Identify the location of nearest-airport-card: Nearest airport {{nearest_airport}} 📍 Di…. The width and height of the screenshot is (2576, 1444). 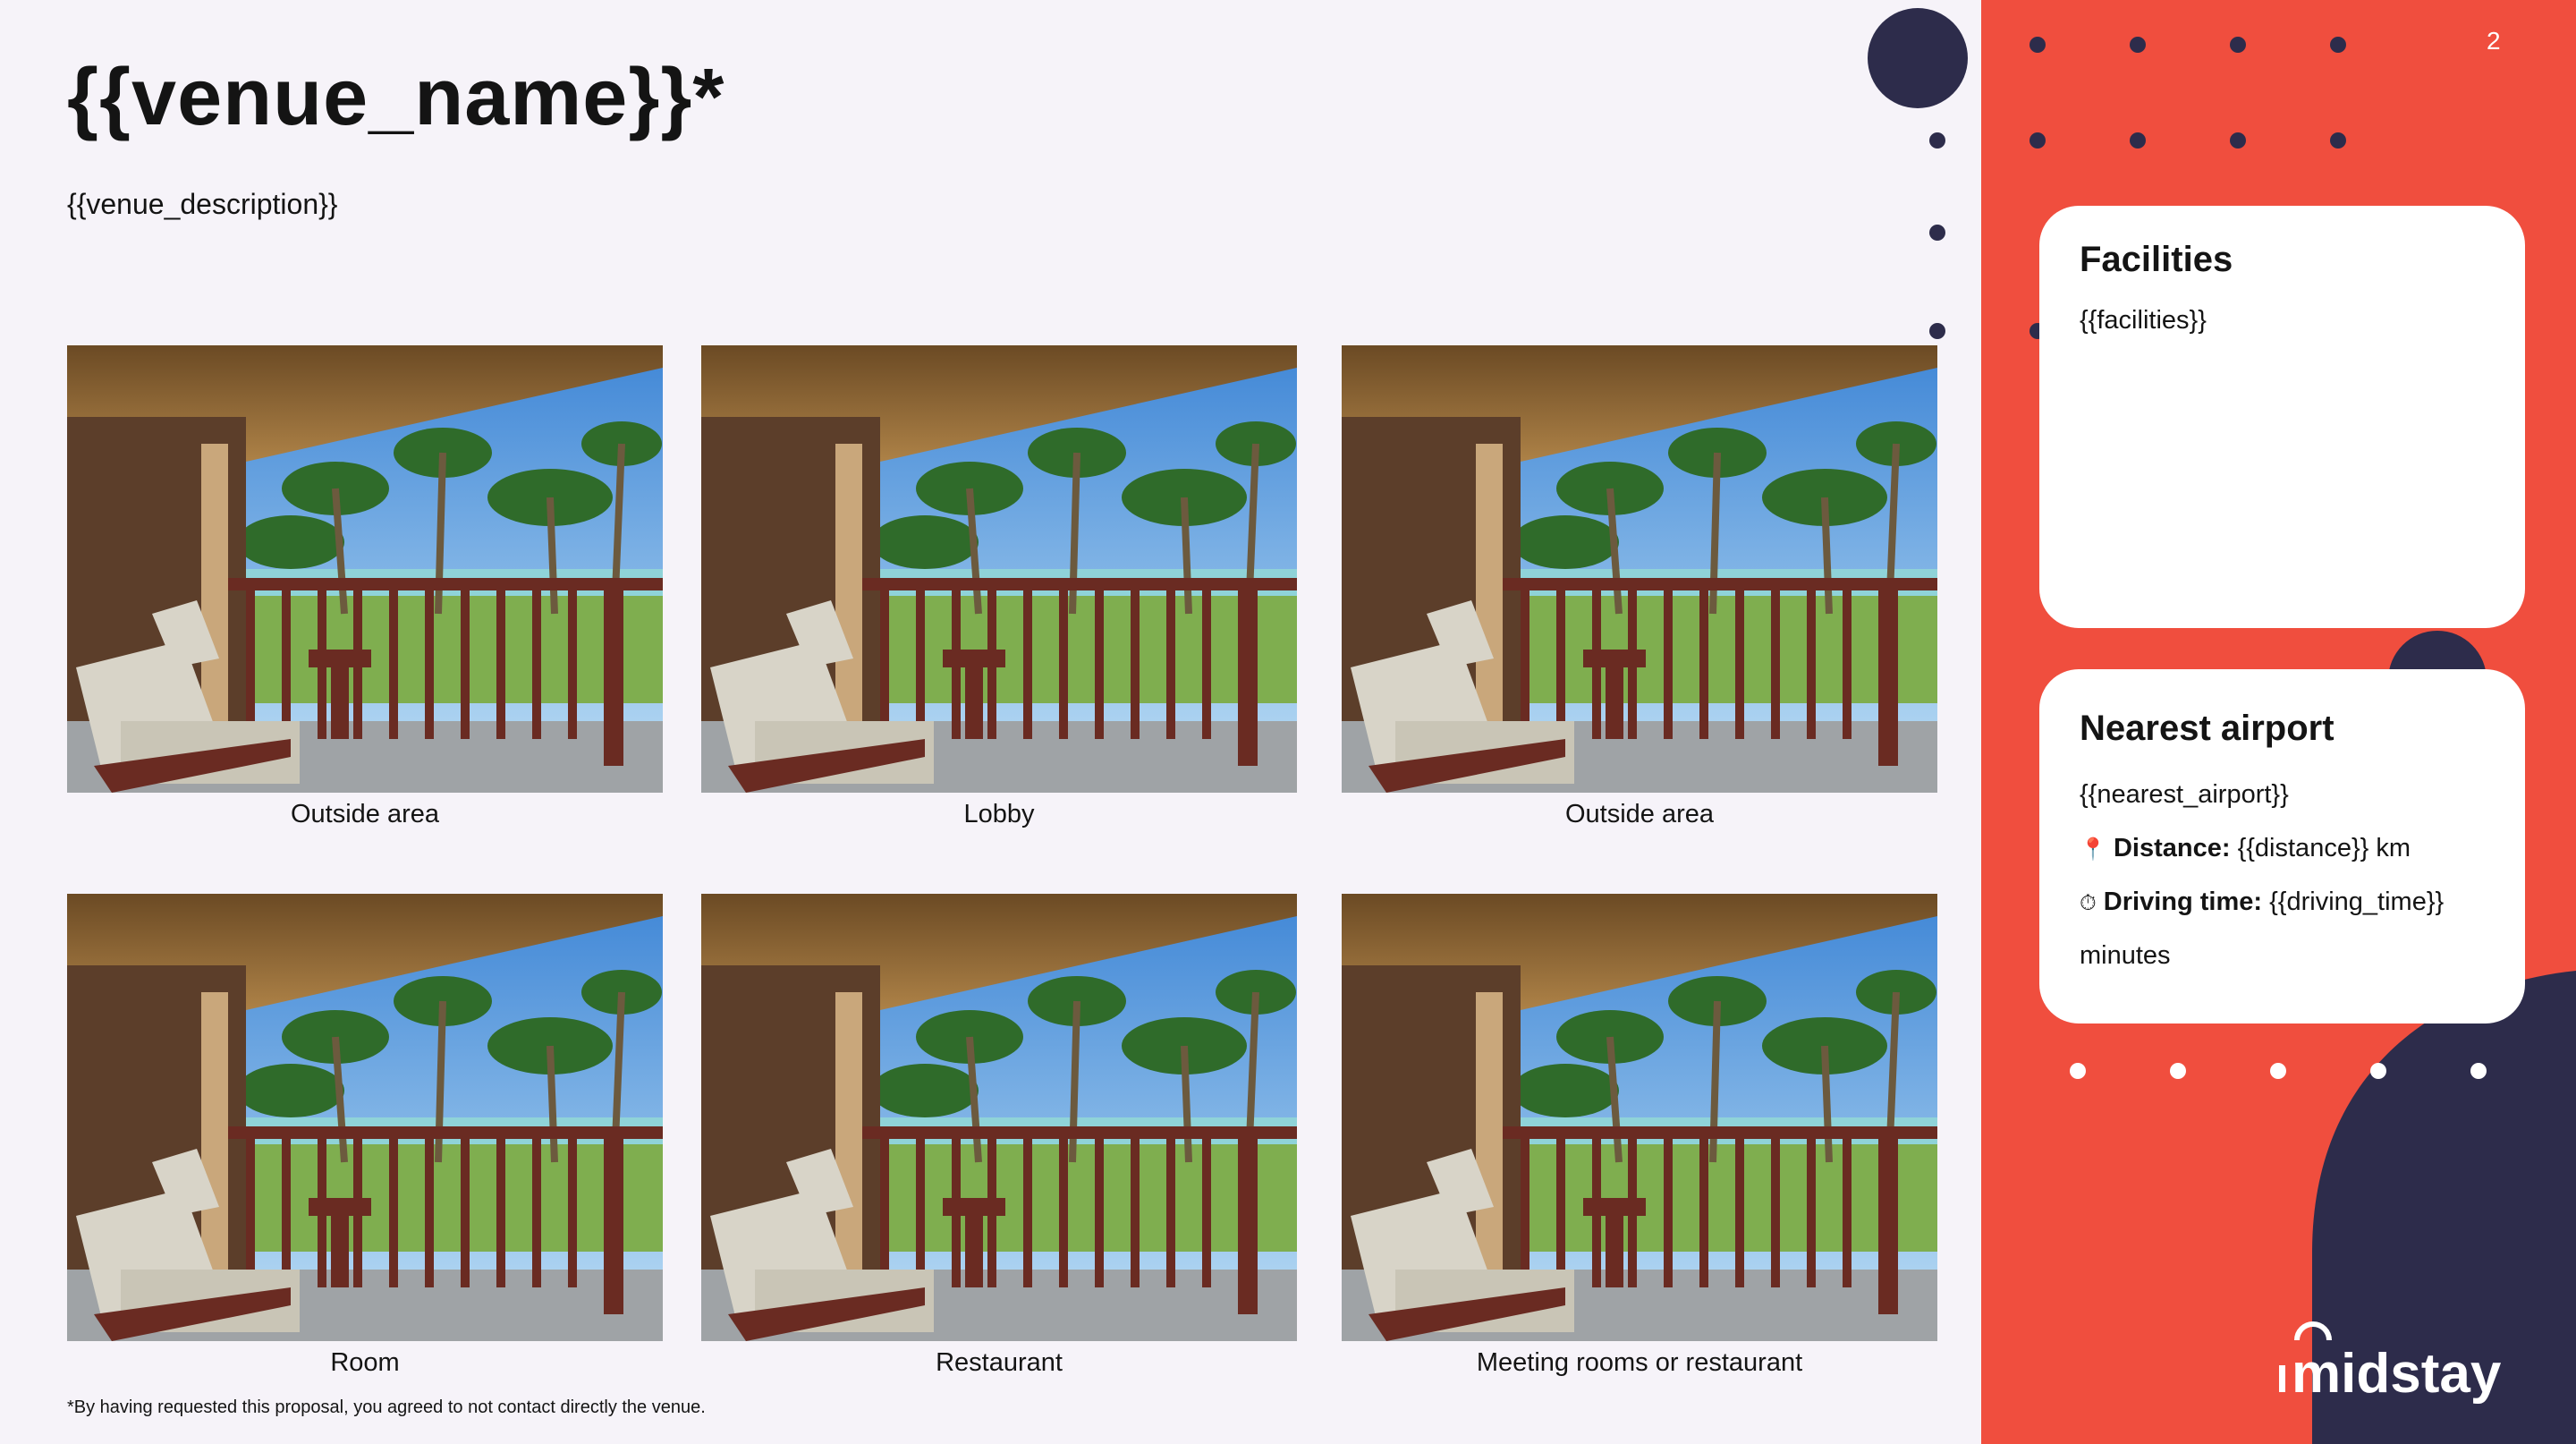
(2282, 847).